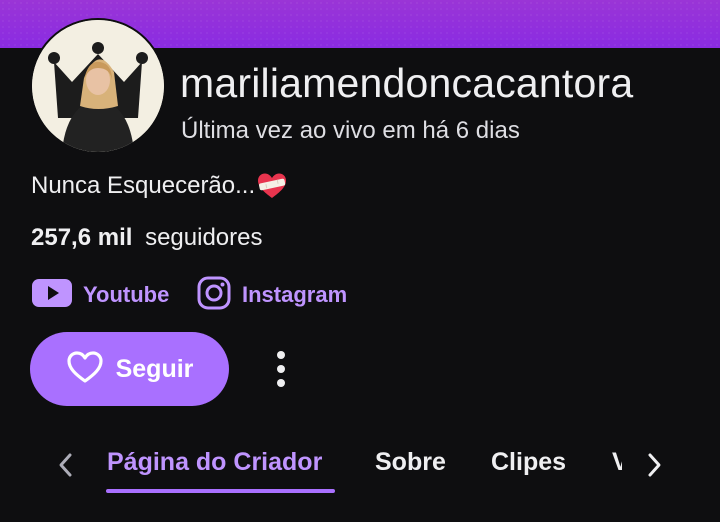  Describe the element at coordinates (126, 294) in the screenshot. I see `youtube-label: Youtube` at that location.